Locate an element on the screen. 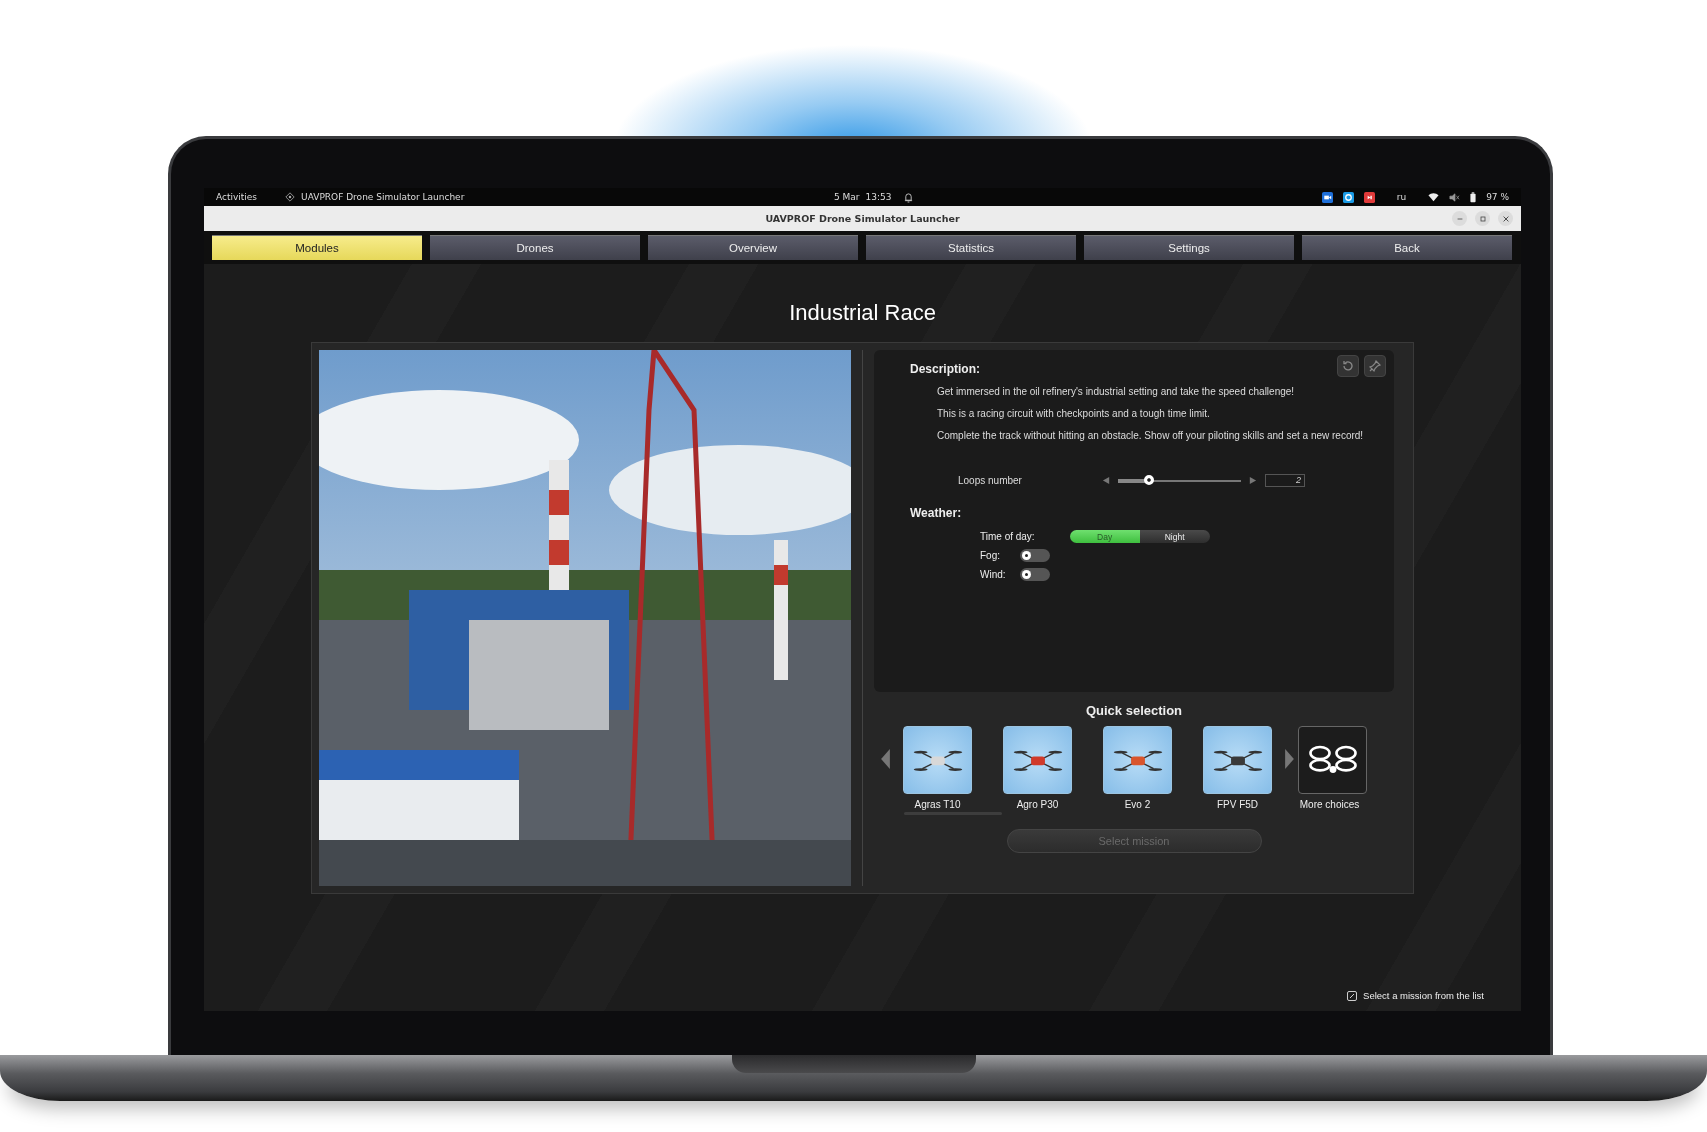 The width and height of the screenshot is (1707, 1132). drone-name: Evo 2 is located at coordinates (1137, 804).